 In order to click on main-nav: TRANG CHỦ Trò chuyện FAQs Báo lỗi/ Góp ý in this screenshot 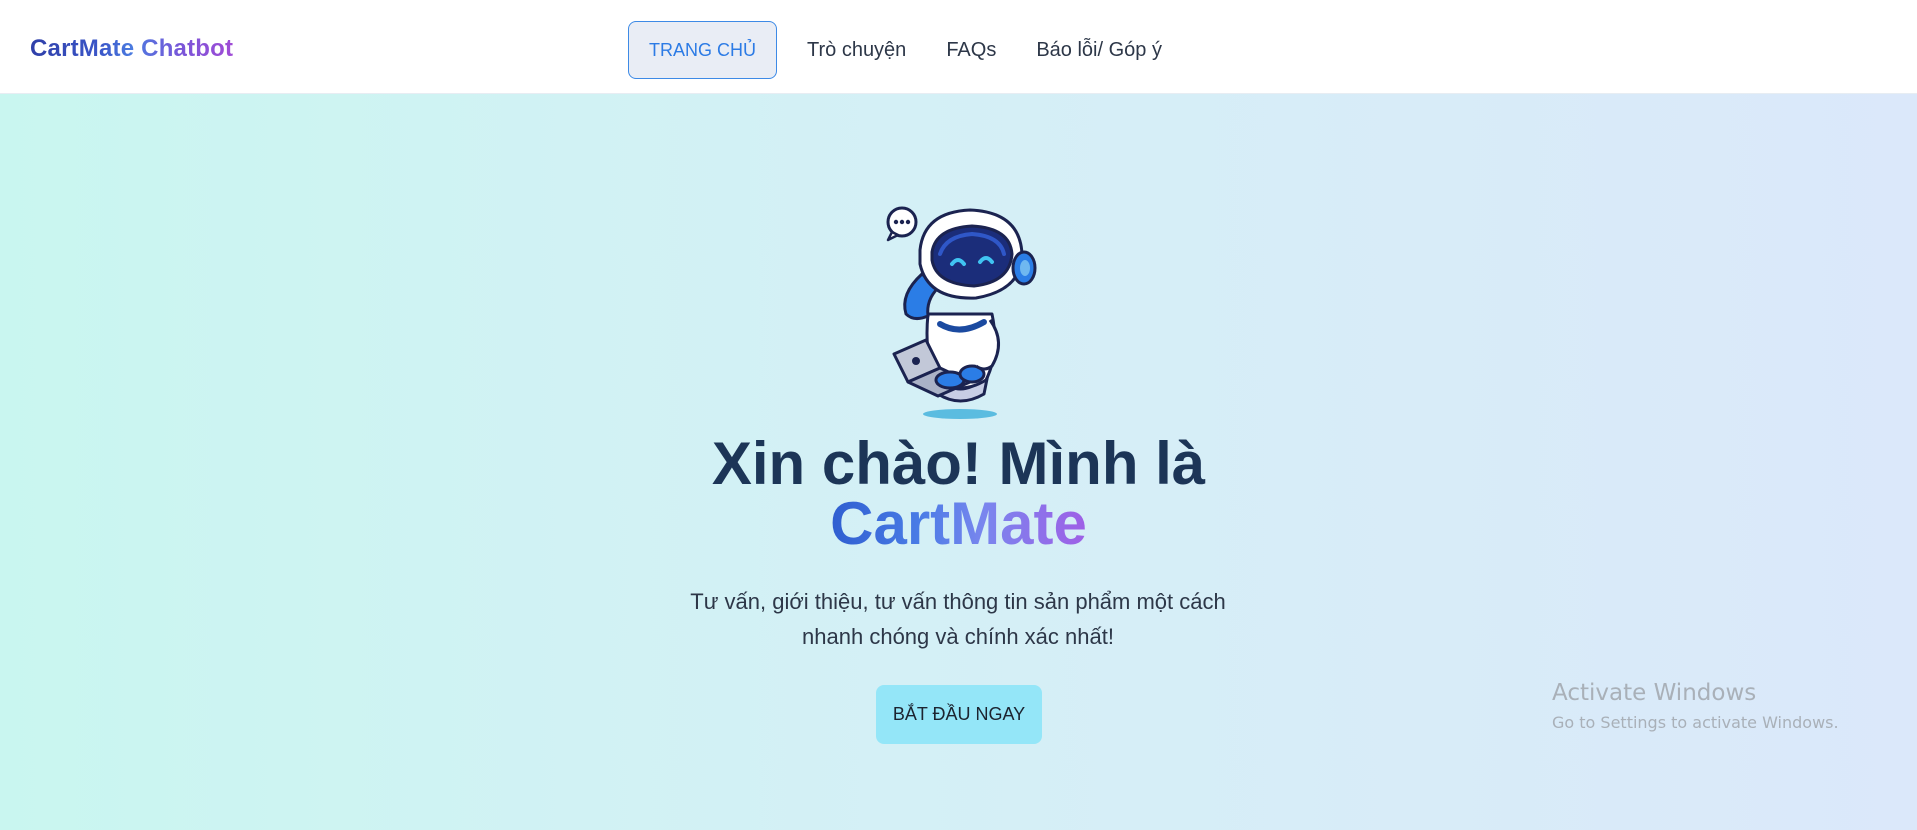, I will do `click(905, 50)`.